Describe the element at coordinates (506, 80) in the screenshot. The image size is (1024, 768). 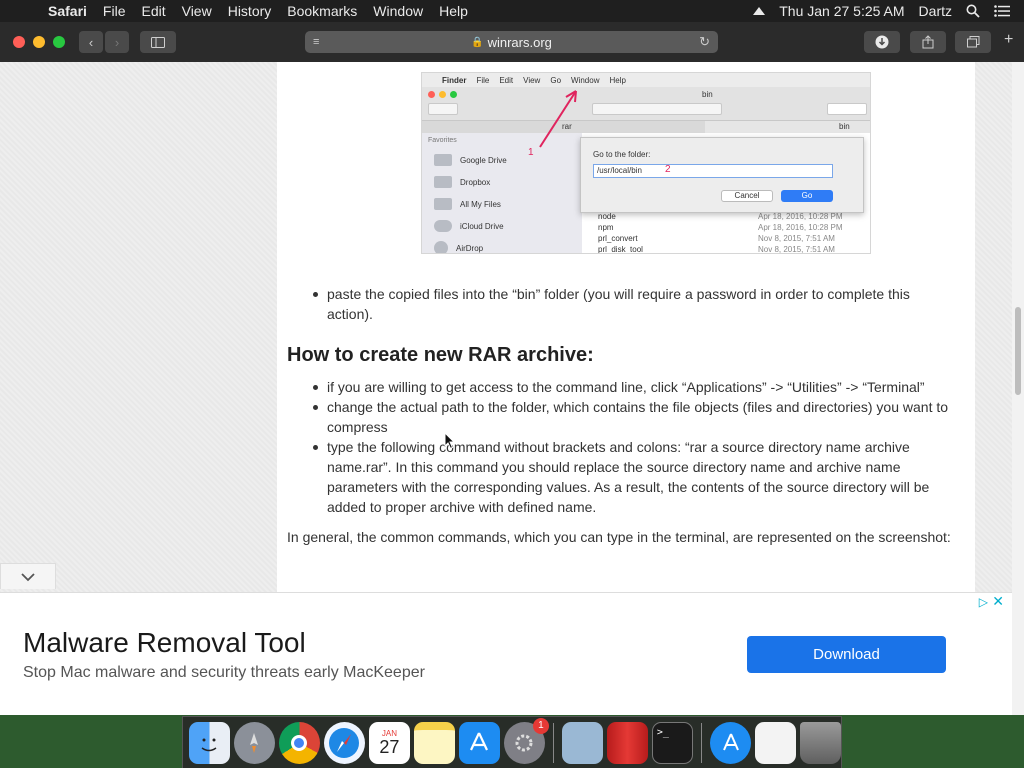
I see `screenshot-menu-edit: Edit` at that location.